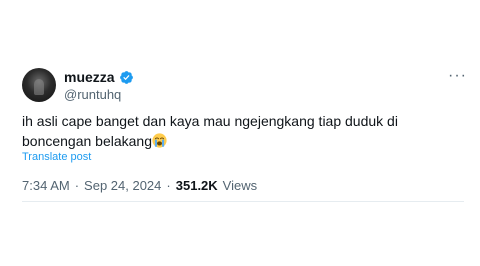 This screenshot has width=480, height=266. I want to click on tweet-time: 7:34 AM, so click(46, 185).